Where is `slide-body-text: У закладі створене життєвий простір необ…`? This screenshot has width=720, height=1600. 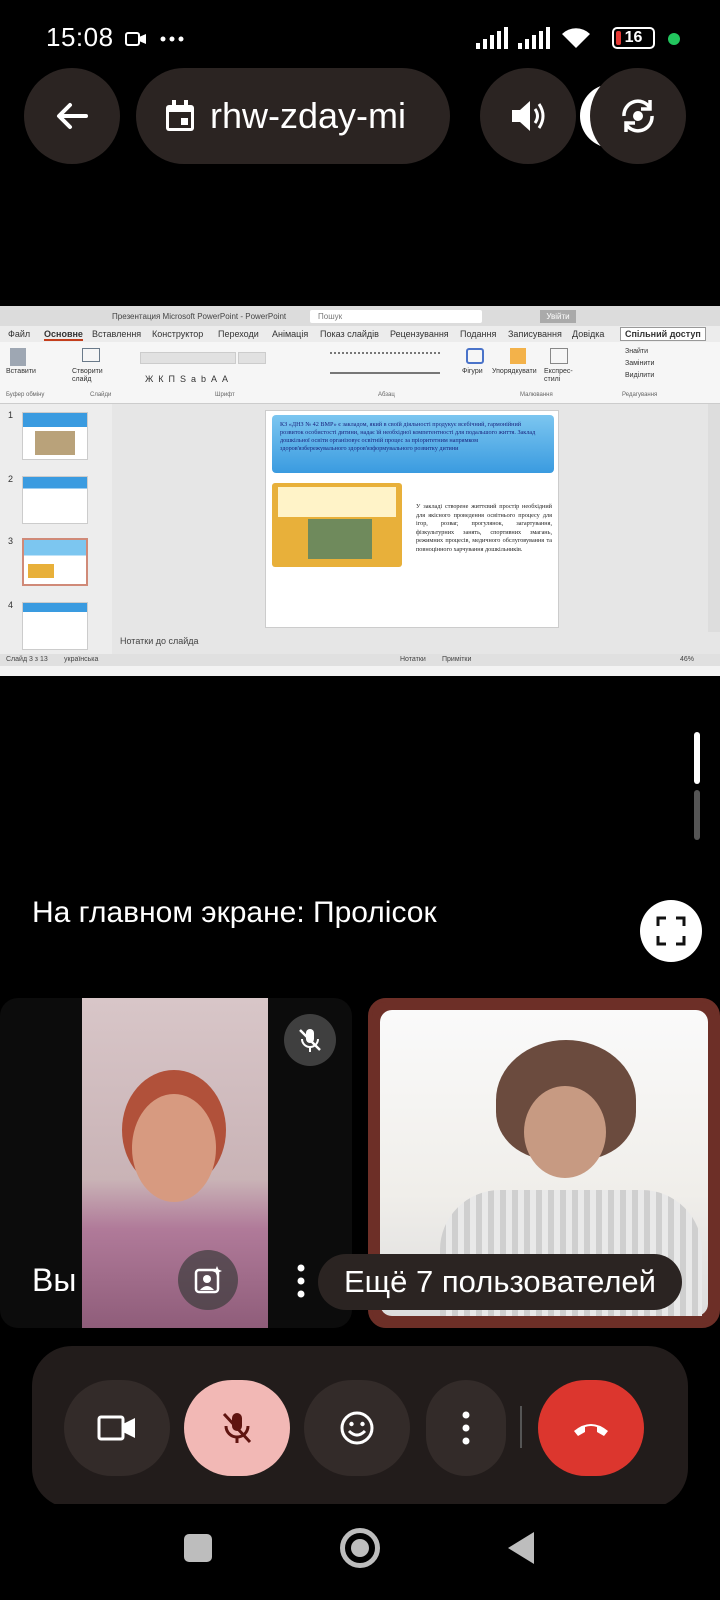
slide-body-text: У закладі створене життєвий простір необ… is located at coordinates (484, 528).